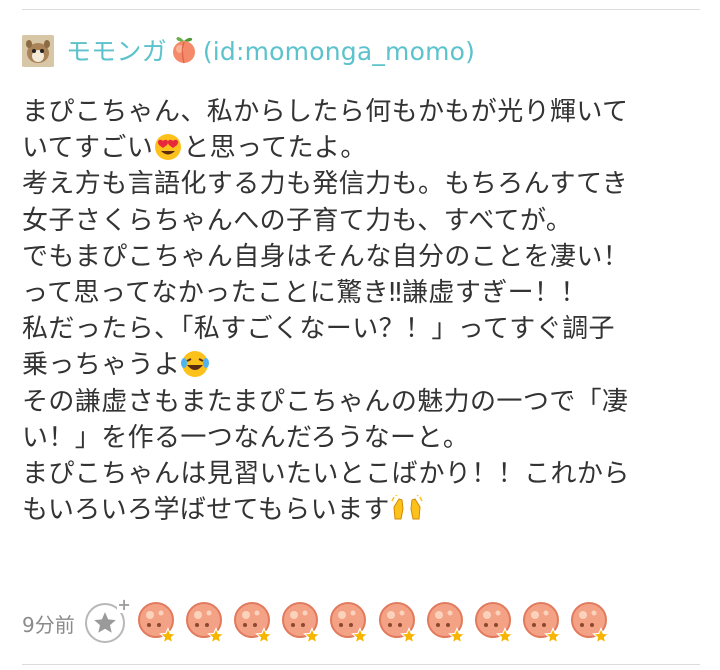  Describe the element at coordinates (48, 624) in the screenshot. I see `timestamp: 9分前` at that location.